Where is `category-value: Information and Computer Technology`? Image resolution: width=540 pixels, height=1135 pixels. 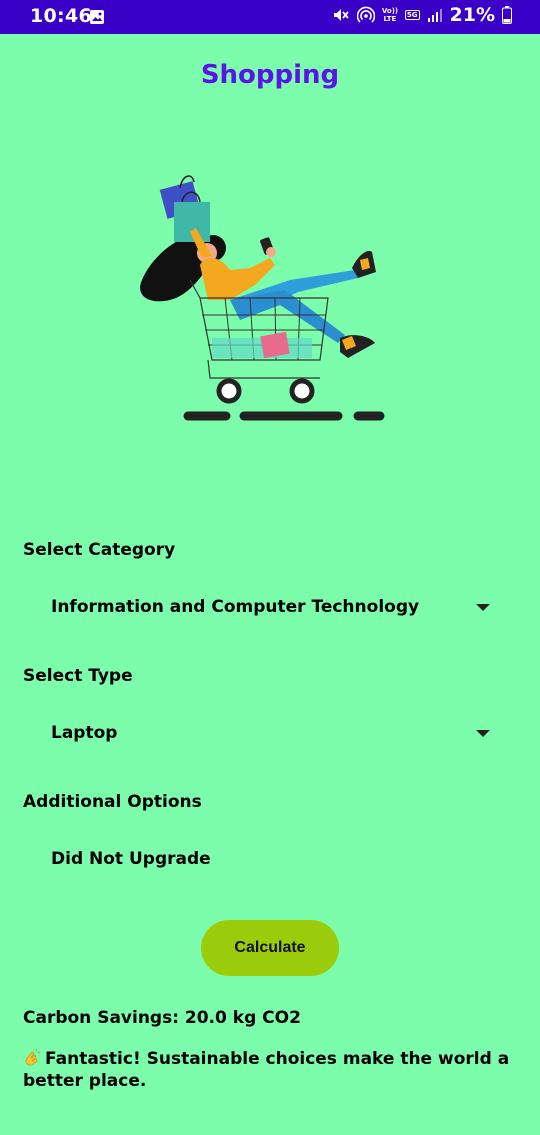 category-value: Information and Computer Technology is located at coordinates (235, 607).